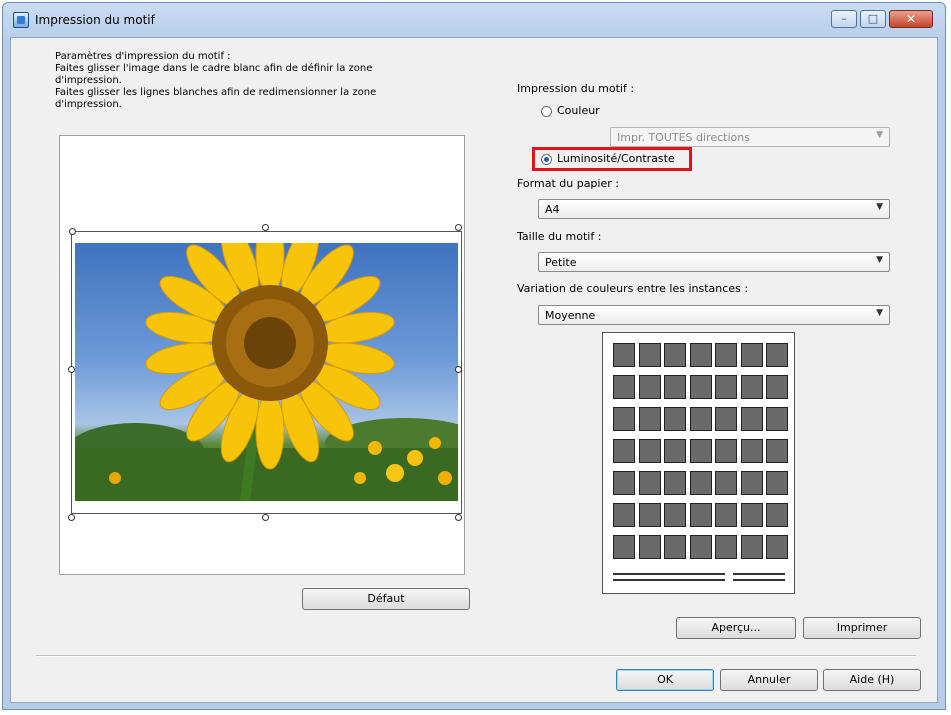  I want to click on sunflower-image, so click(266, 372).